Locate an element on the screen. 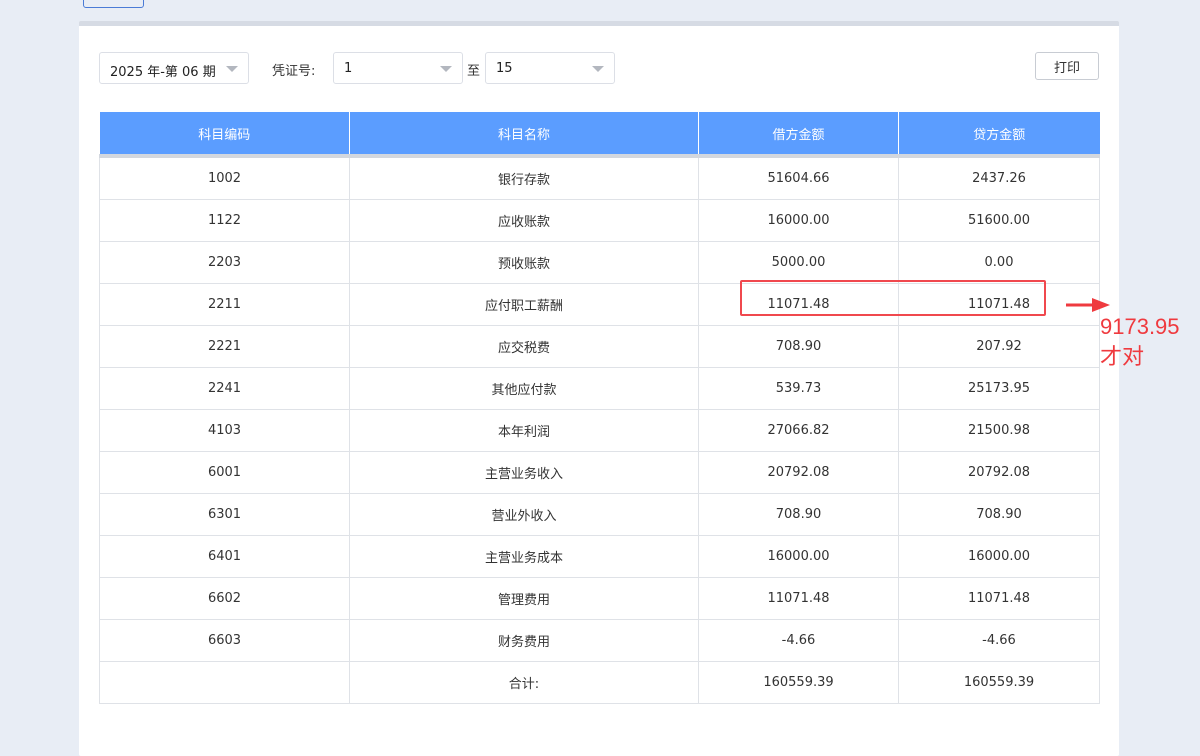  period-select: 2025 年-第 06 期 is located at coordinates (174, 68).